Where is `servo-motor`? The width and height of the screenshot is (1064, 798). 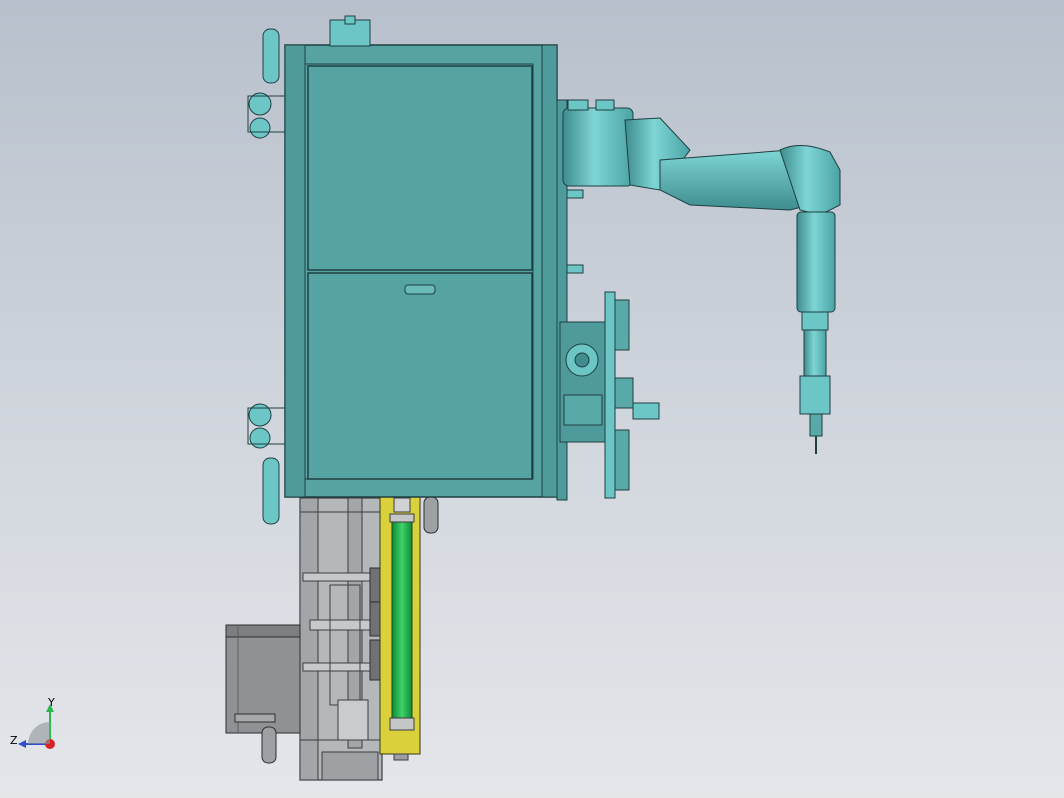 servo-motor is located at coordinates (263, 679).